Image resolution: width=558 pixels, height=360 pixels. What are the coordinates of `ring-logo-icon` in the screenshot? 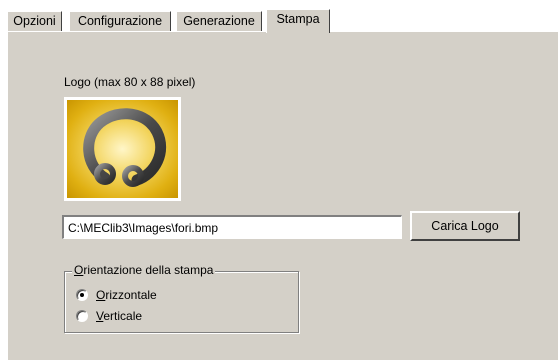 It's located at (125, 147).